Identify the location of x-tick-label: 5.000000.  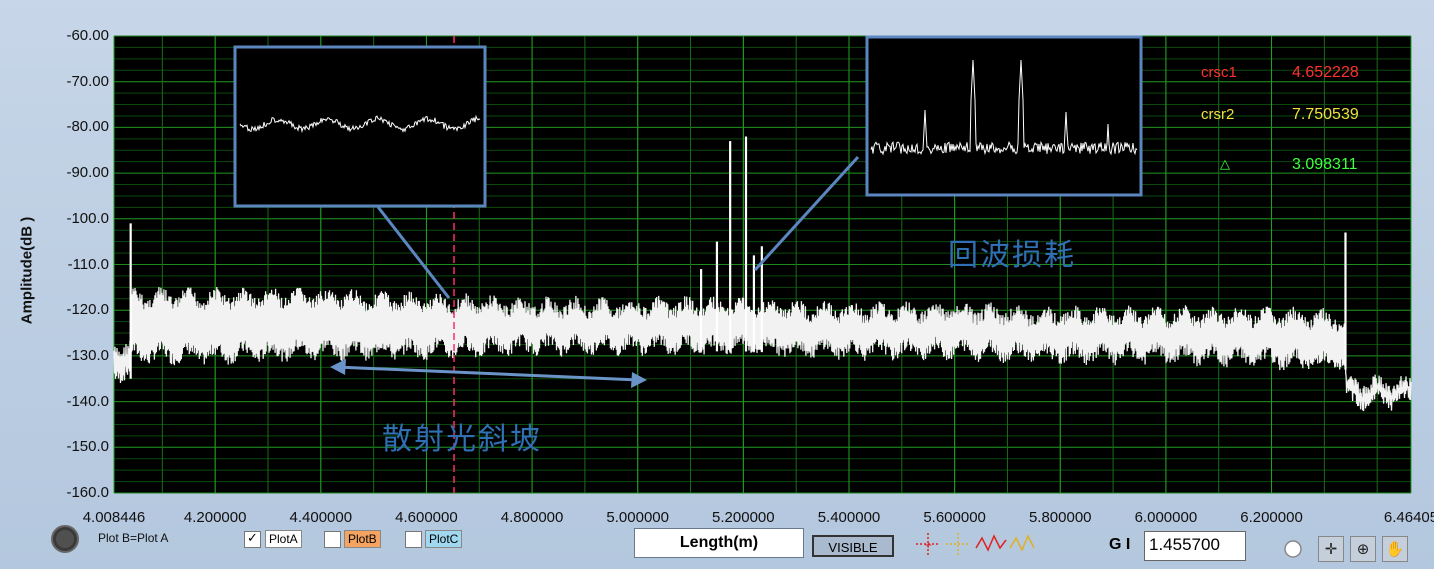
(637, 517).